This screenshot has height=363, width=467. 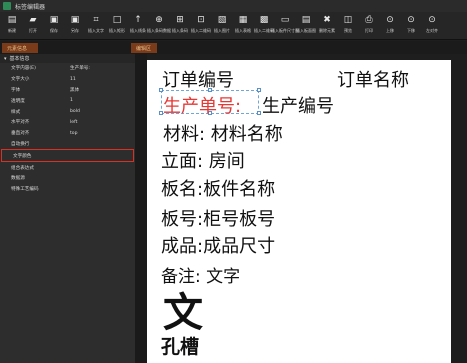 What do you see at coordinates (75, 25) in the screenshot?
I see `toolbar-button-save-as: ▣ 另存` at bounding box center [75, 25].